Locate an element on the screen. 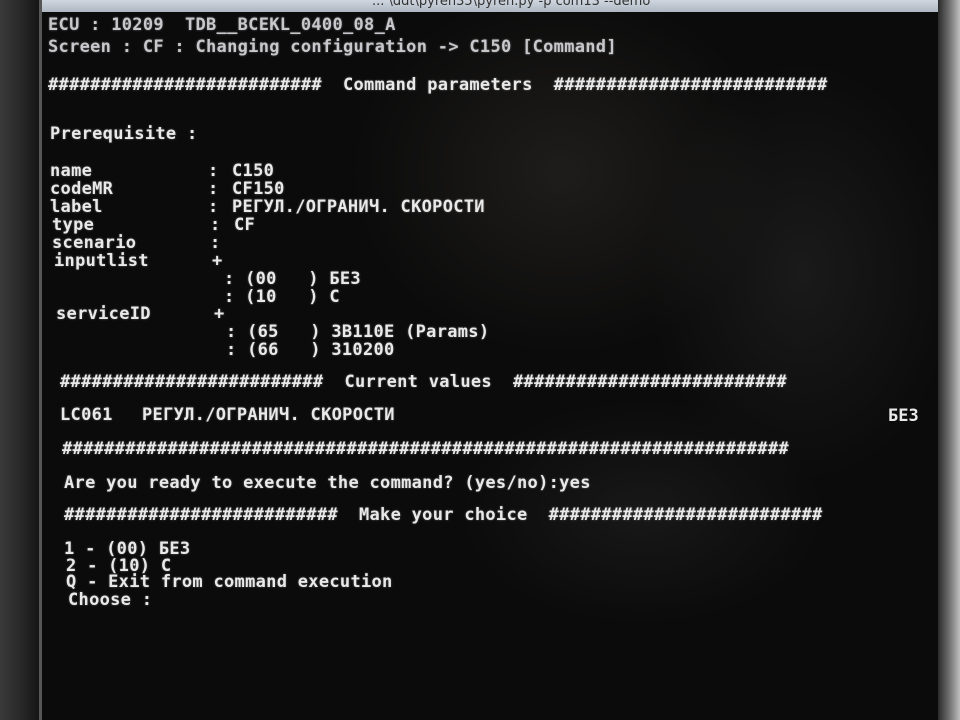 The height and width of the screenshot is (720, 960). field-name-key: name is located at coordinates (71, 171).